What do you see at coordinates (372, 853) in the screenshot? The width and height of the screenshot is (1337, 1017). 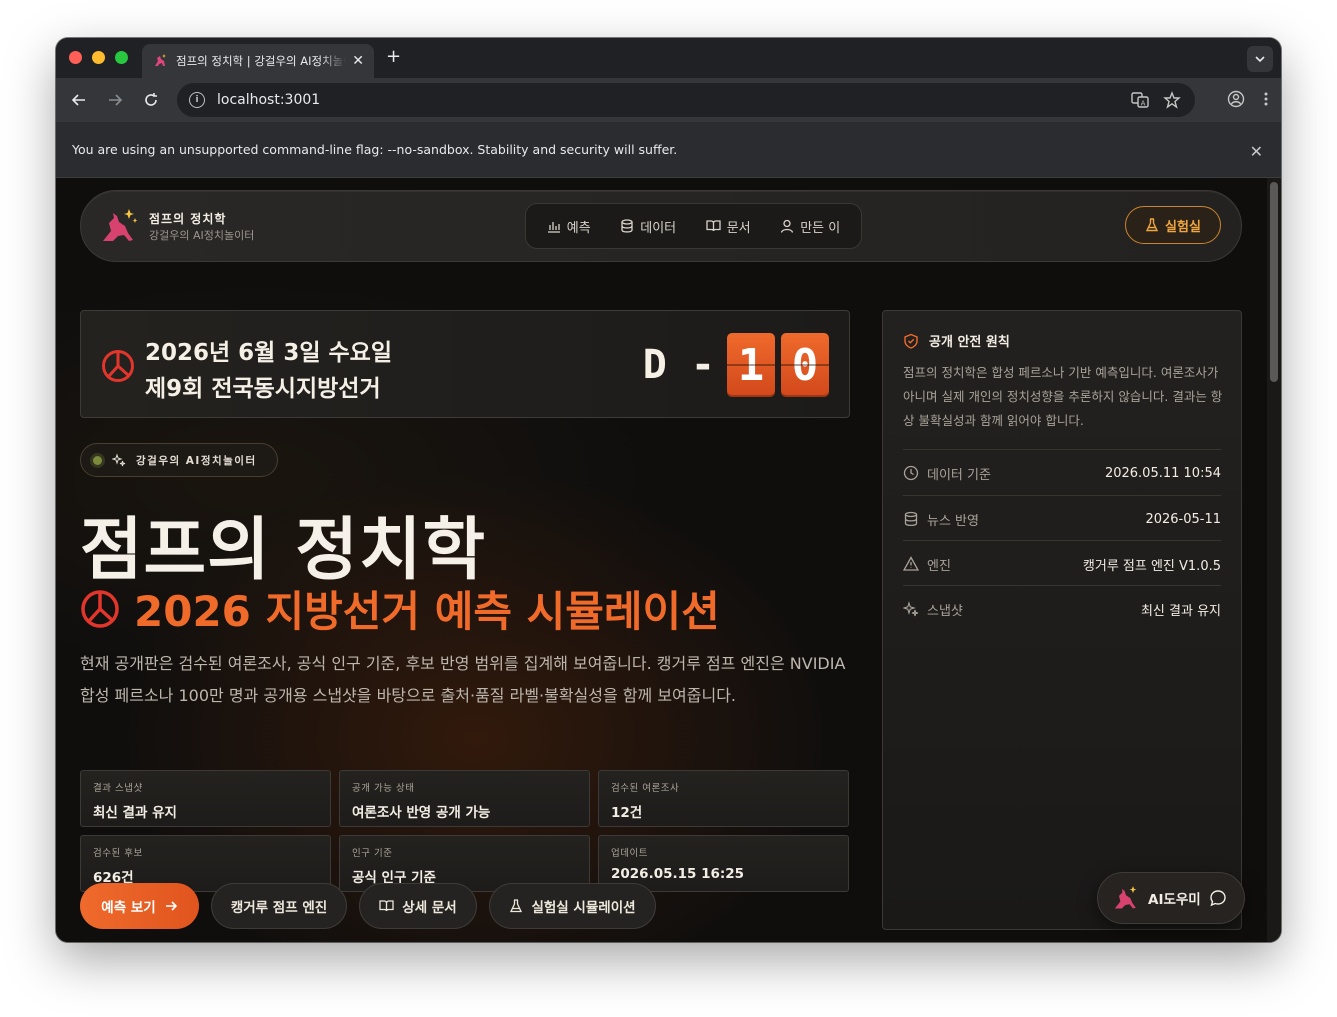 I see `stat-label: 인구 기준` at bounding box center [372, 853].